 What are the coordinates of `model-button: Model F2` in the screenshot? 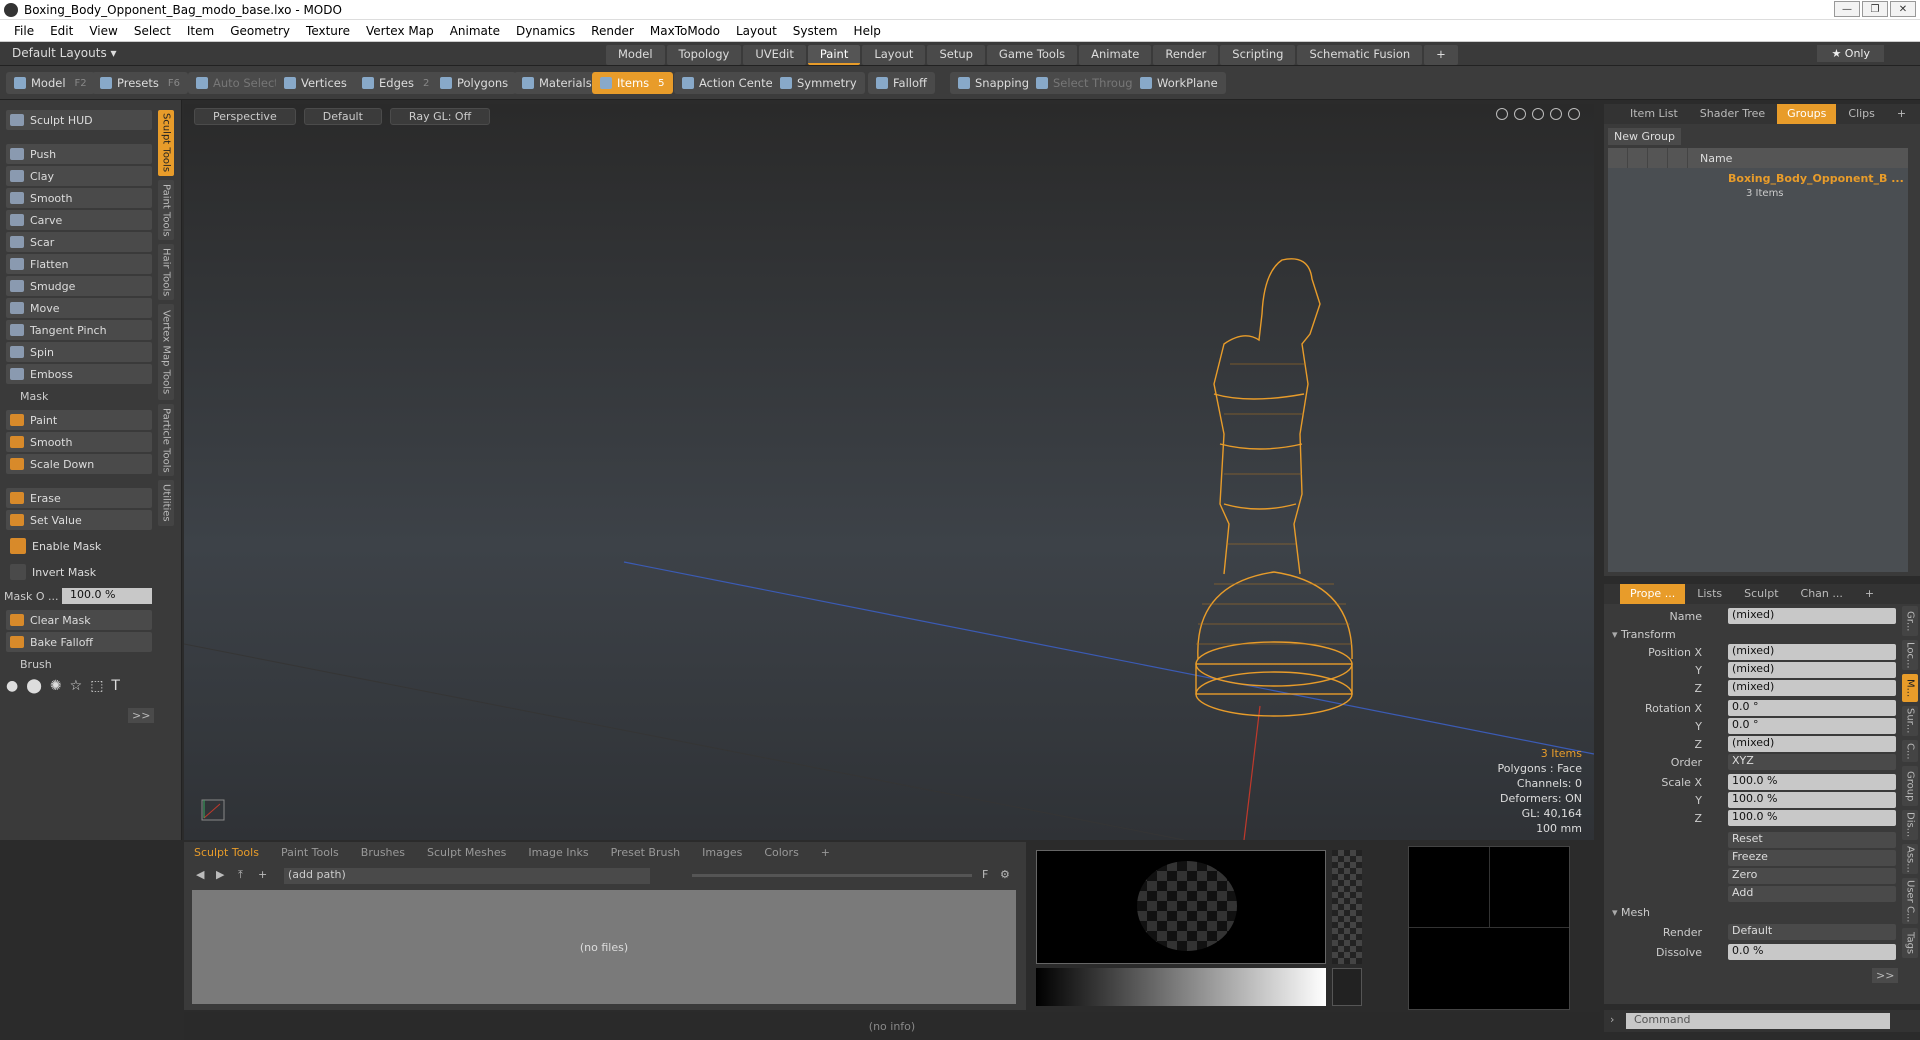 It's located at (50, 83).